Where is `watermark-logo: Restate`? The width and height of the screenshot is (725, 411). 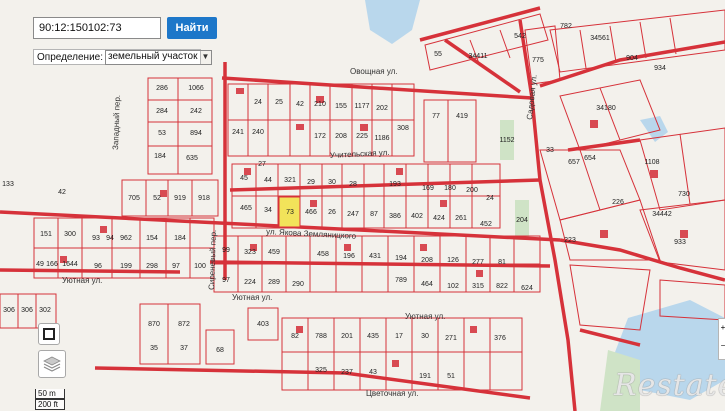 watermark-logo: Restate is located at coordinates (669, 385).